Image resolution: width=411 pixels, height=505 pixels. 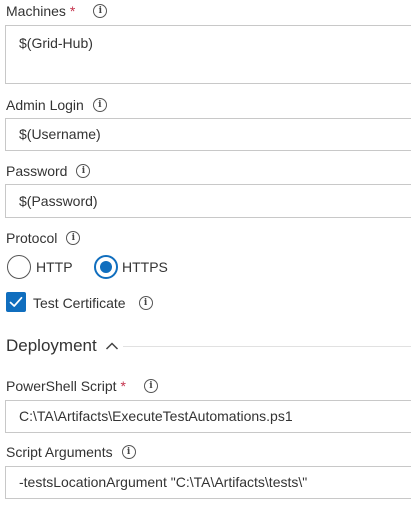 What do you see at coordinates (37, 171) in the screenshot?
I see `password-label: Password` at bounding box center [37, 171].